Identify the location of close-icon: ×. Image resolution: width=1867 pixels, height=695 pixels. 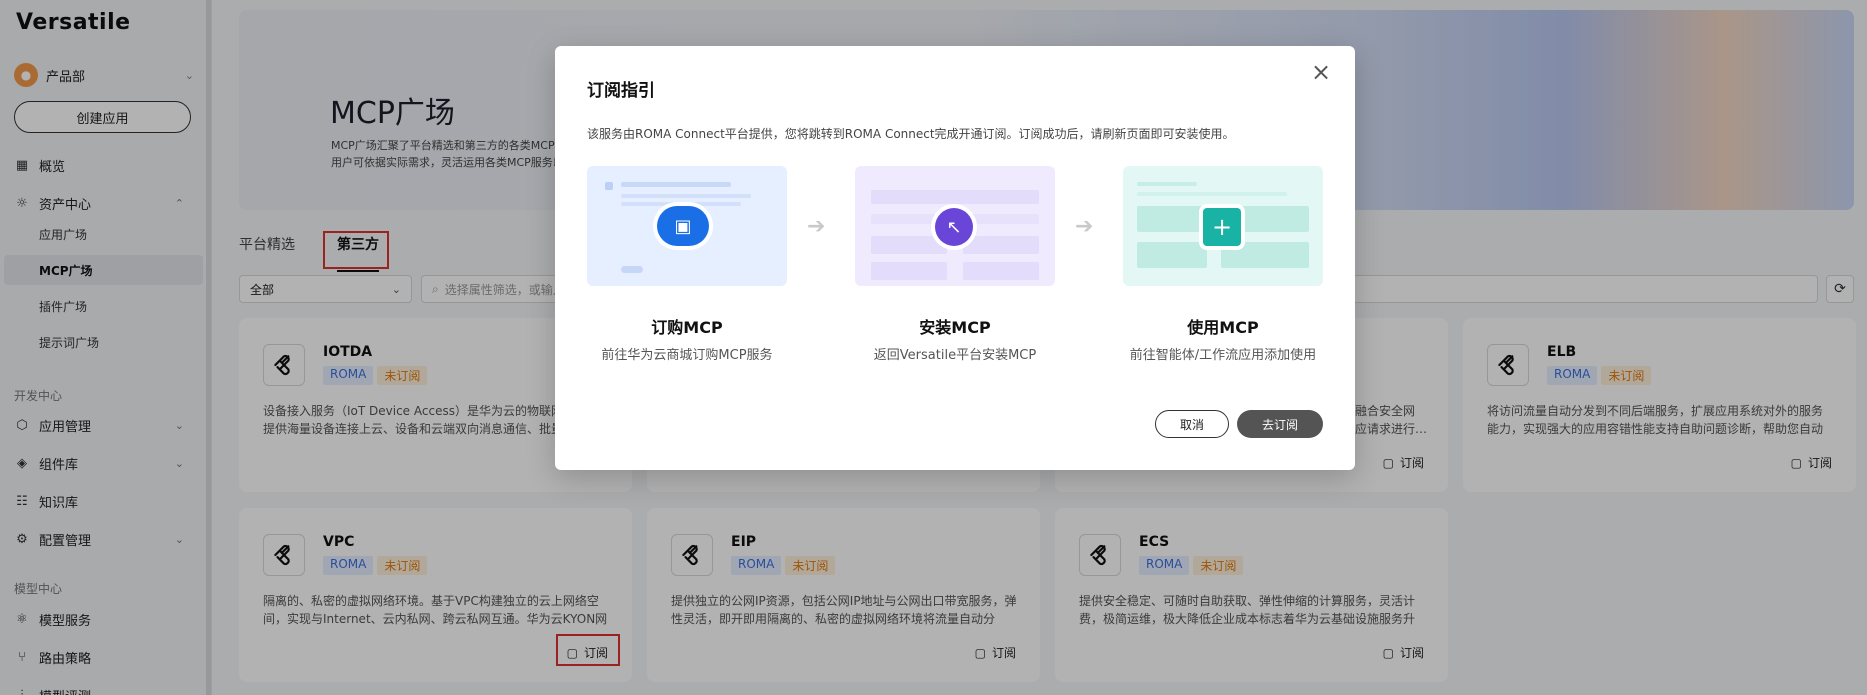
(1321, 72).